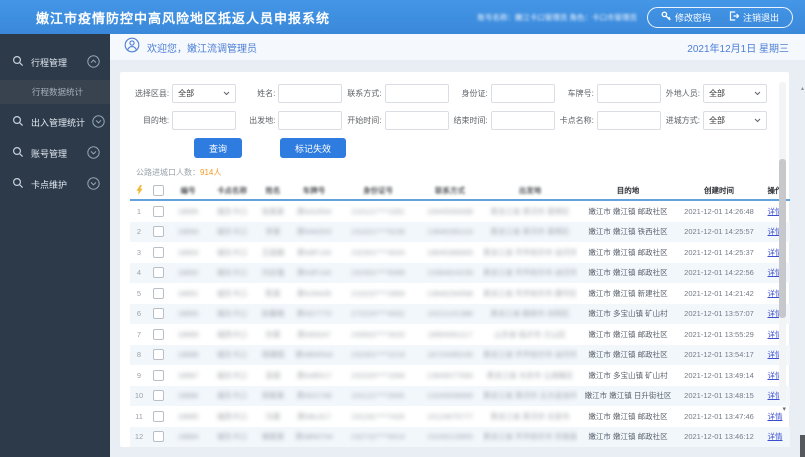 The image size is (805, 457). What do you see at coordinates (450, 416) in the screenshot?
I see `cell-contact: 15124675777` at bounding box center [450, 416].